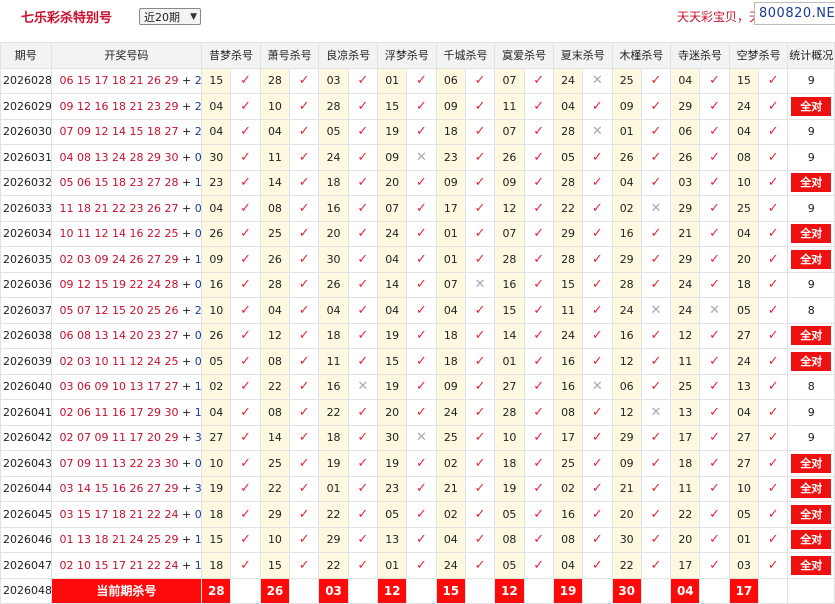  I want to click on stat-cell: 9, so click(811, 157).